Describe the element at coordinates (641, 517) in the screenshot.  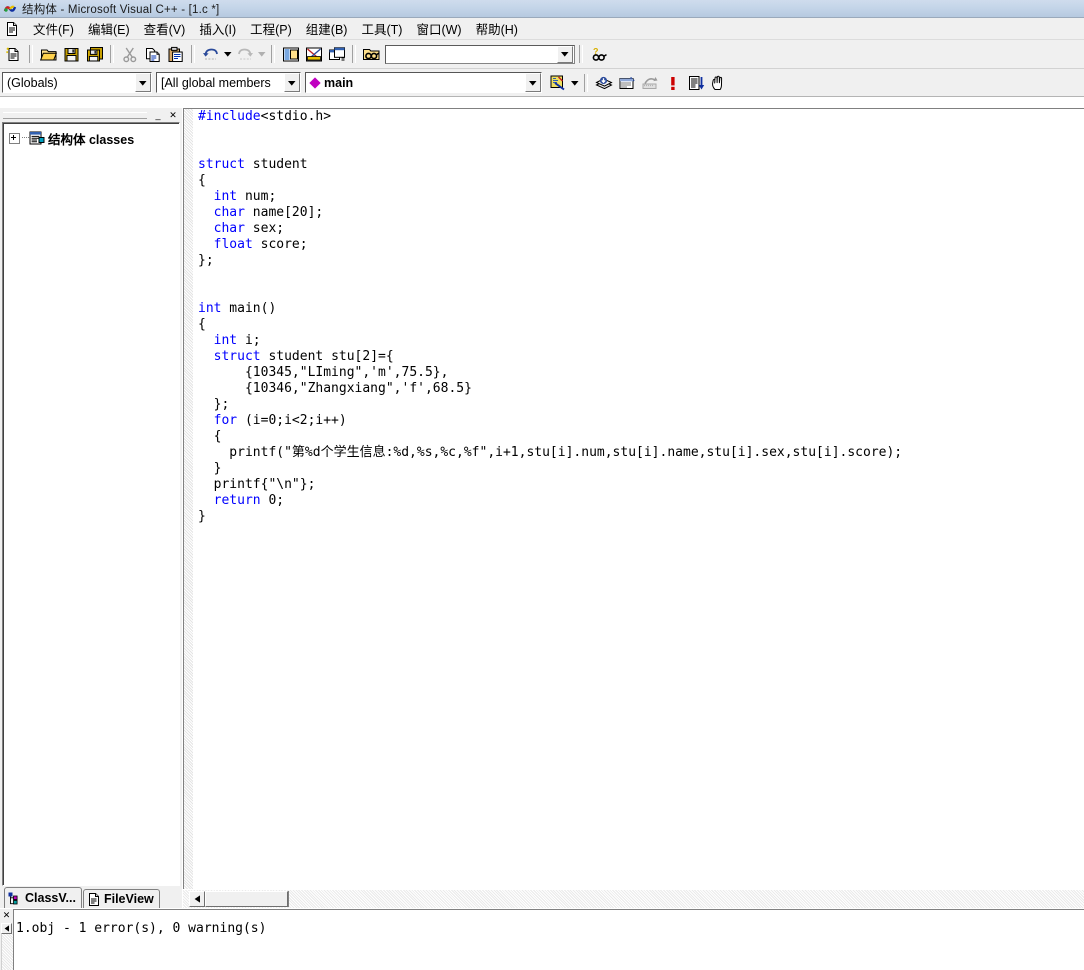
I see `code-line: }` at that location.